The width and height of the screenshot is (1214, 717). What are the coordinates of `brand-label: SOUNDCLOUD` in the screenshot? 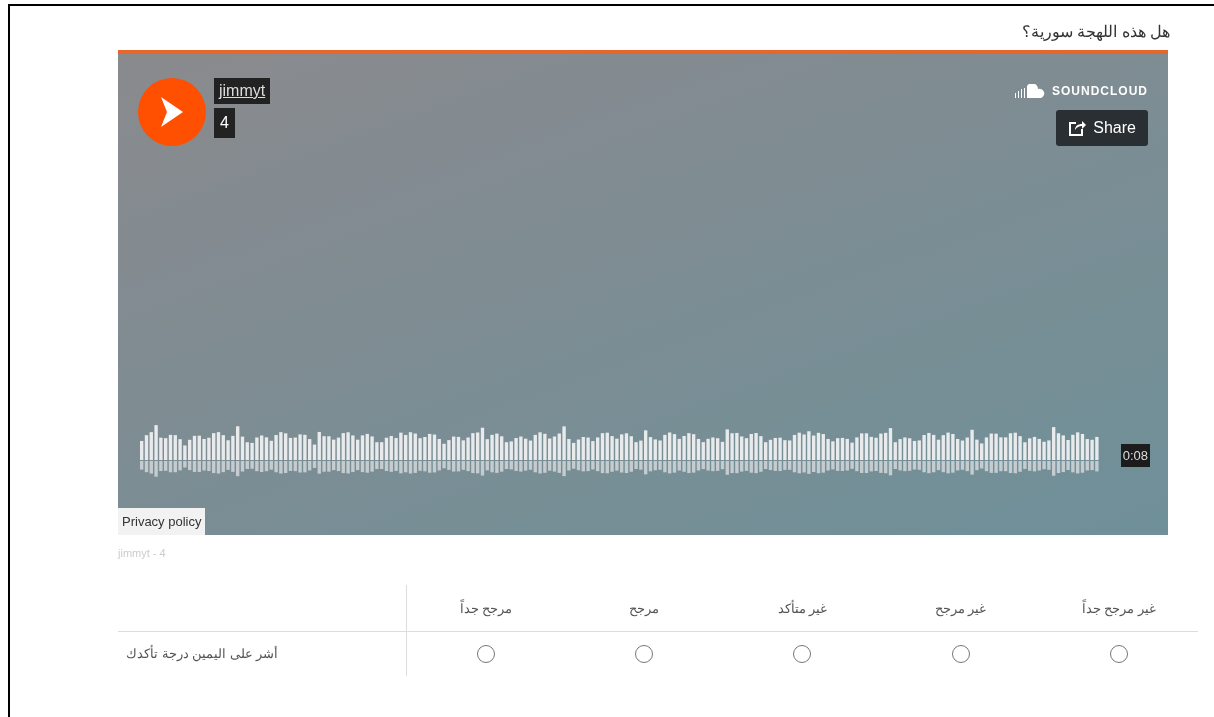 It's located at (1100, 91).